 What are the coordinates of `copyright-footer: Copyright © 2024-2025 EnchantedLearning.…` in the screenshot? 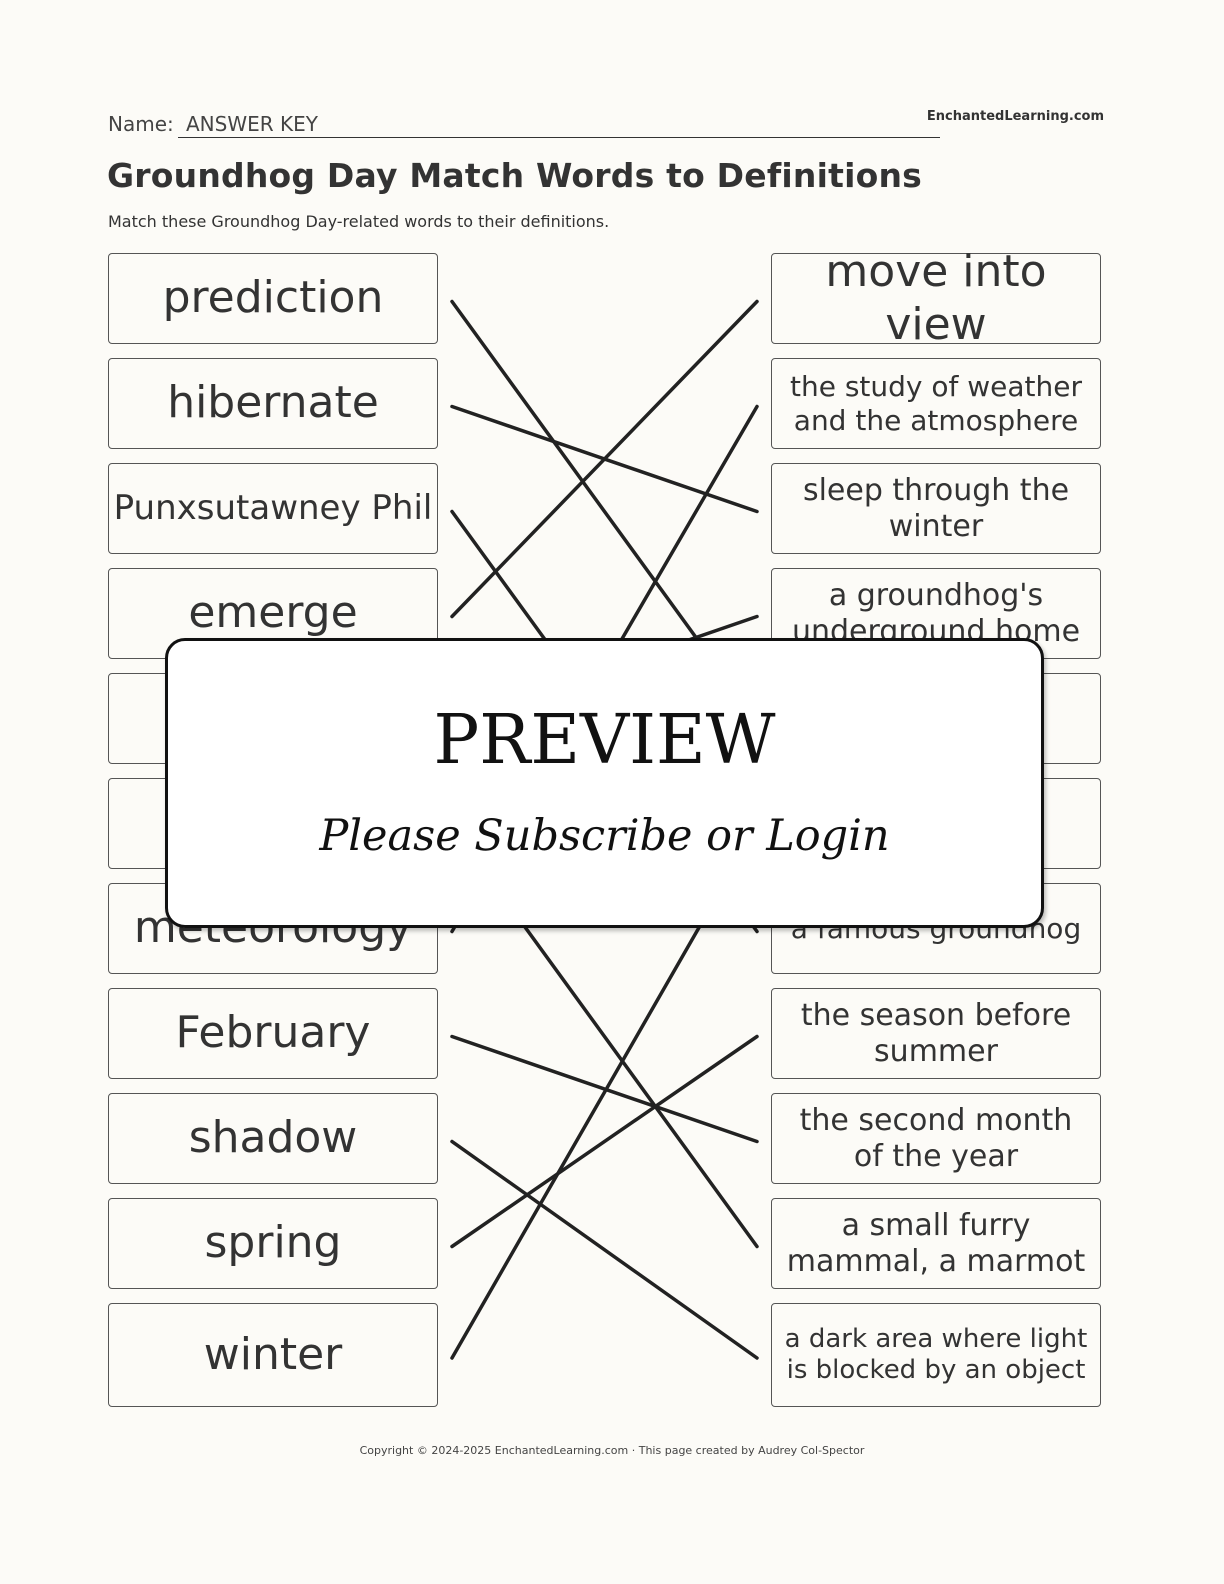 It's located at (612, 1450).